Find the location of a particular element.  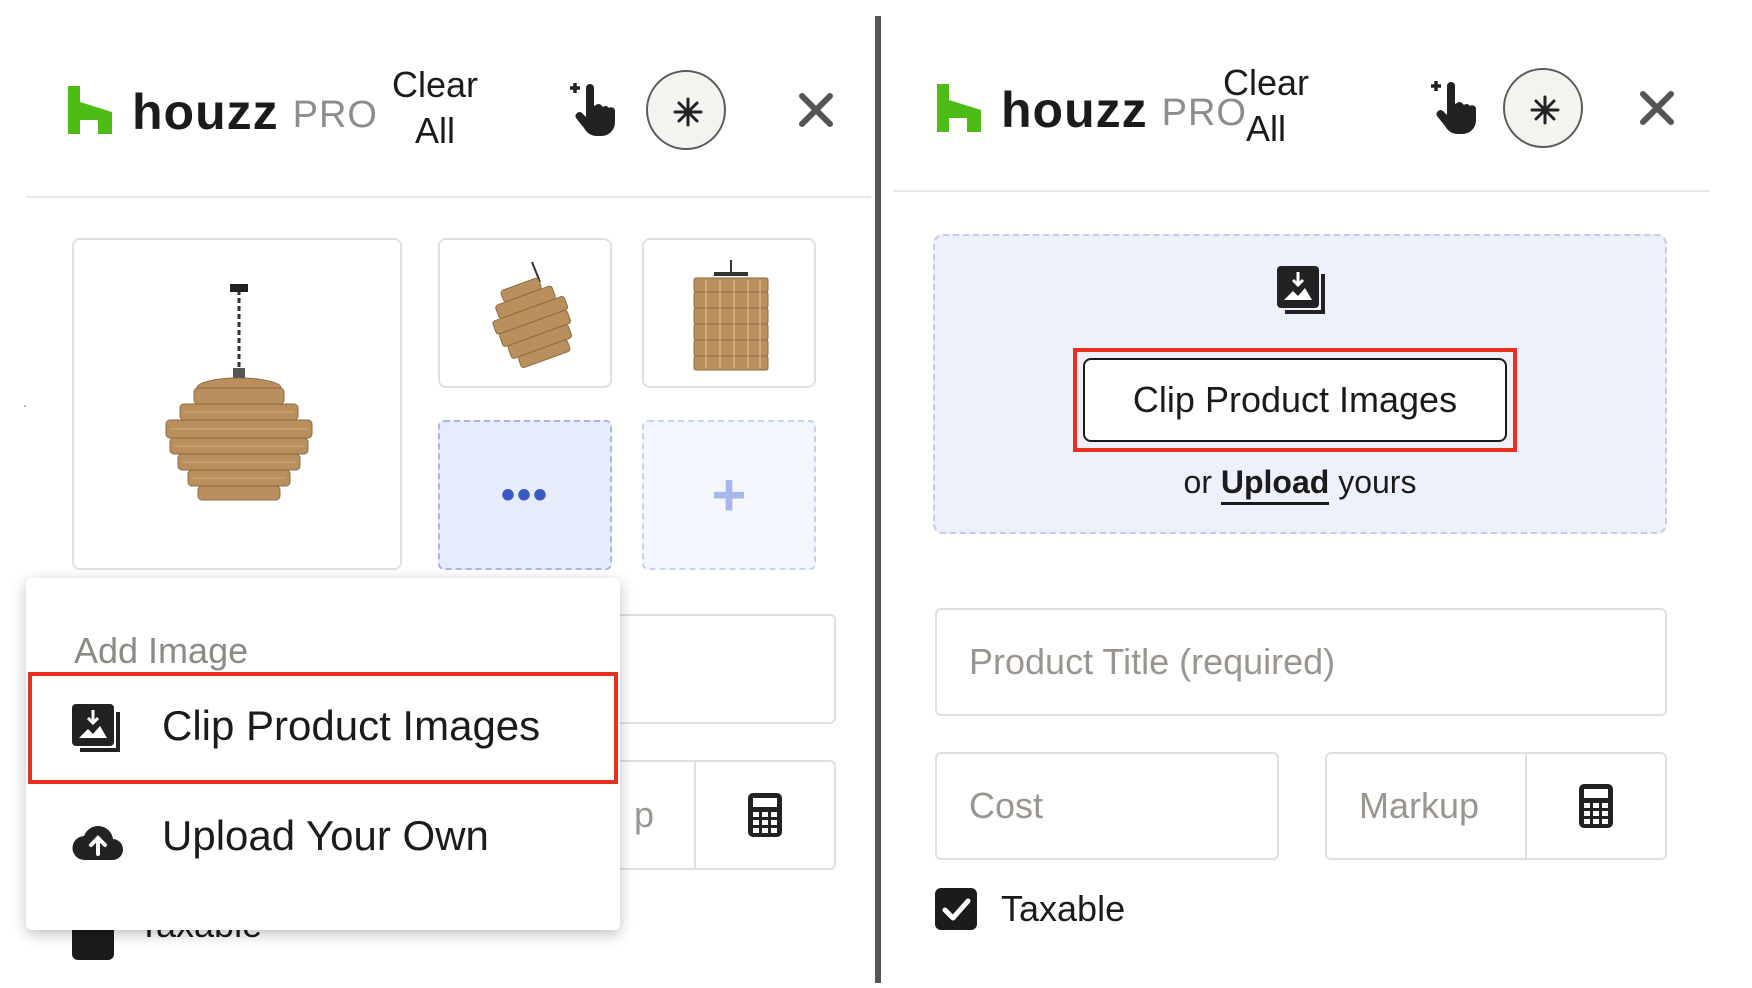

taxable-label: Taxable is located at coordinates (1063, 908).